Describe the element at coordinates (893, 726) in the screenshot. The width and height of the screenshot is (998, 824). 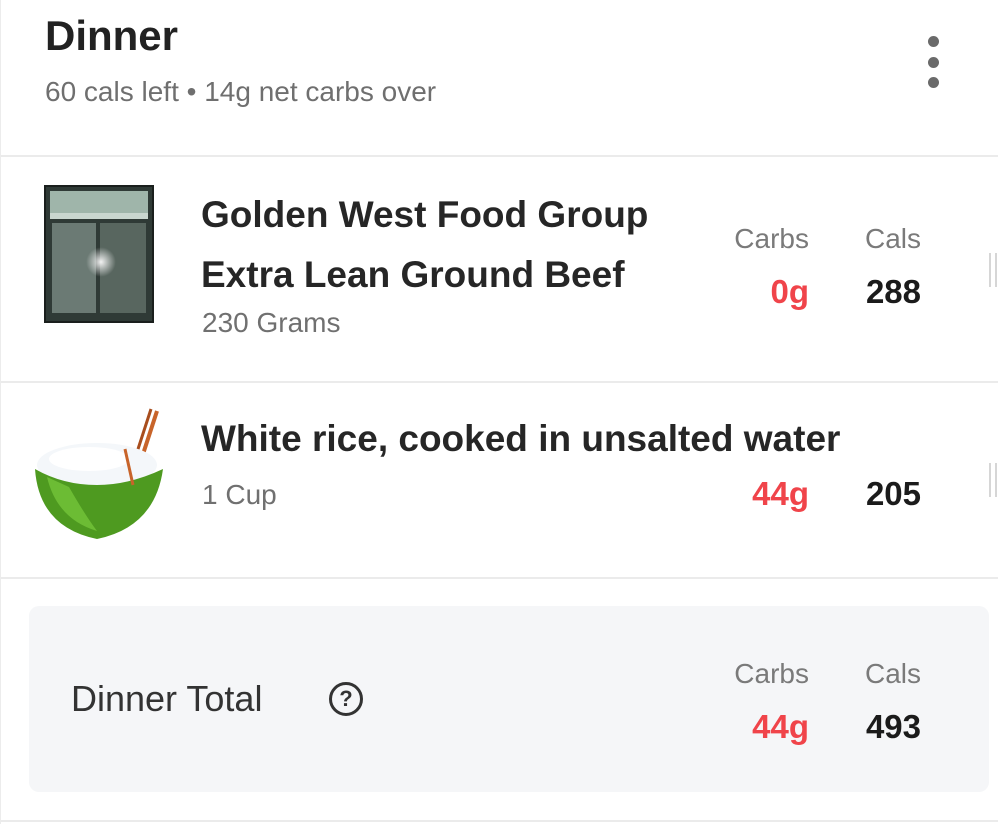
I see `total-cals-value: 493` at that location.